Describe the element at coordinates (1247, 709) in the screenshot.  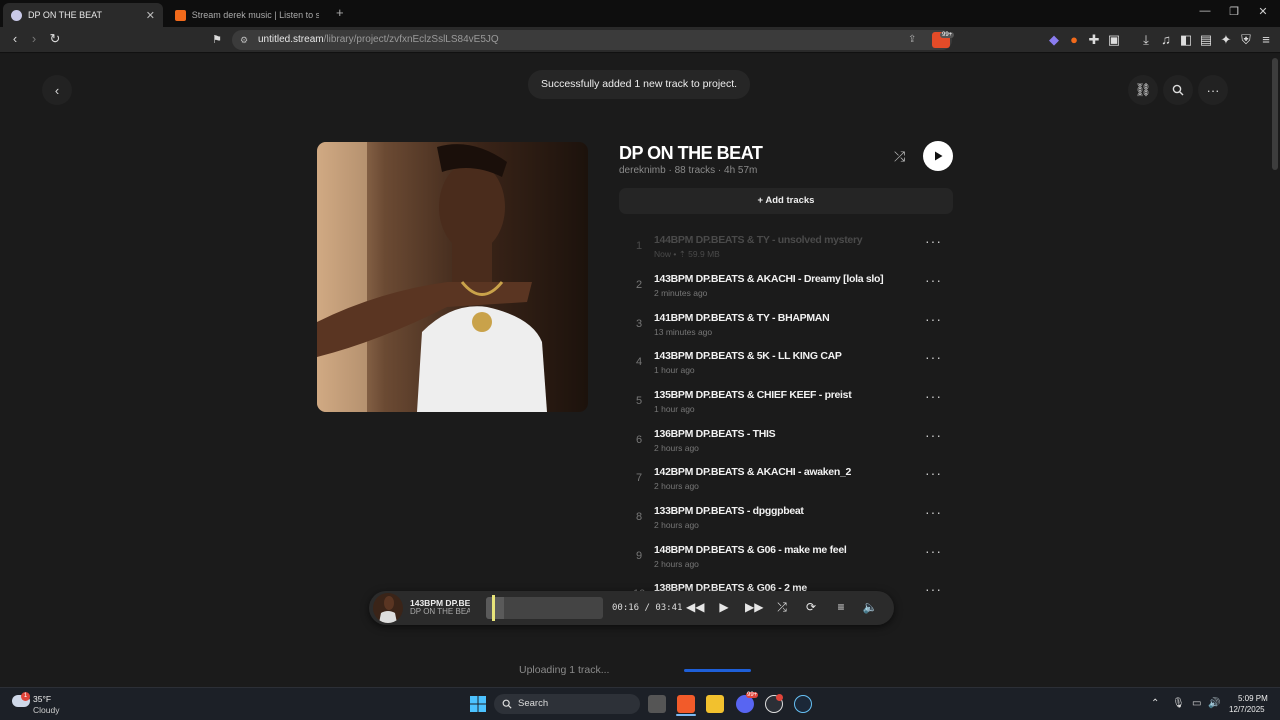
I see `clock-date: 12/7/2025` at that location.